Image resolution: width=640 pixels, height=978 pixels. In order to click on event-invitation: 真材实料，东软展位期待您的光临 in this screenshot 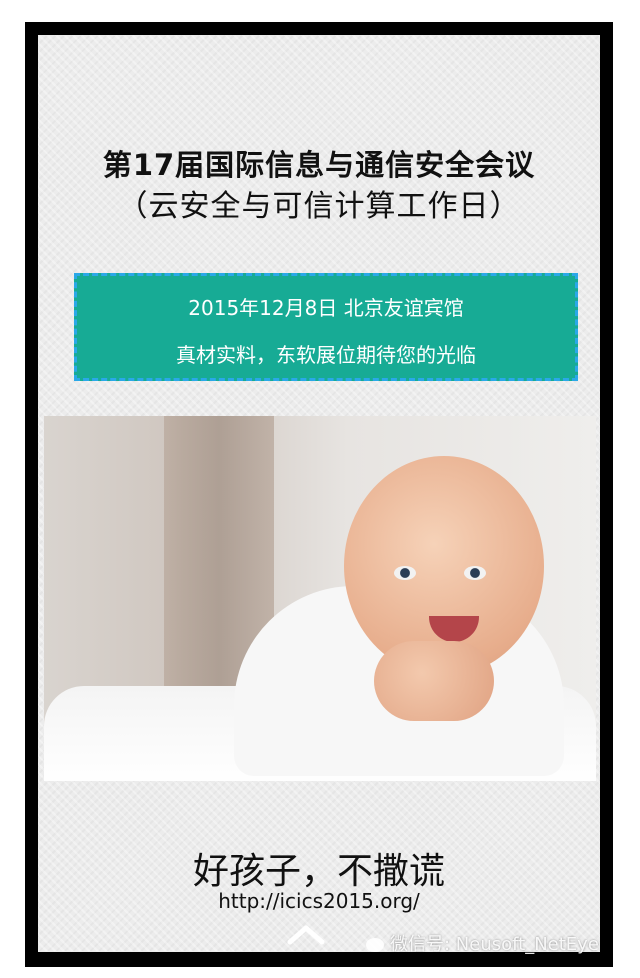, I will do `click(326, 355)`.